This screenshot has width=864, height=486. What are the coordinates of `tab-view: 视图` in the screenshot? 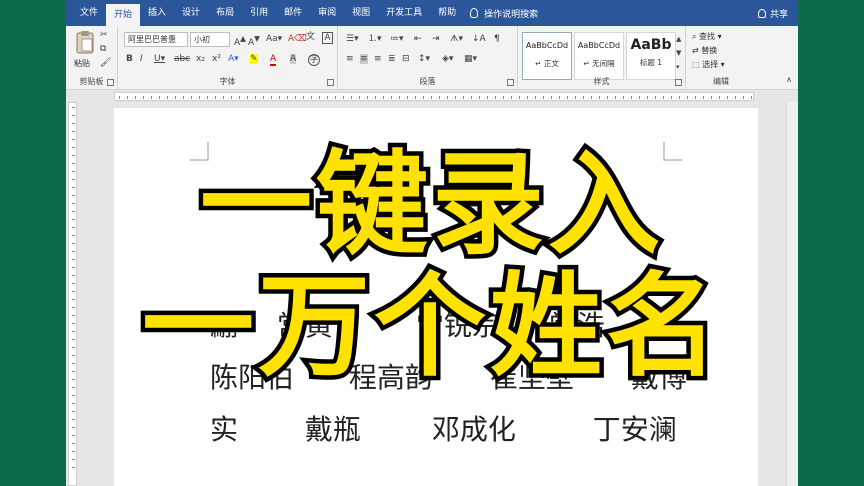 It's located at (361, 13).